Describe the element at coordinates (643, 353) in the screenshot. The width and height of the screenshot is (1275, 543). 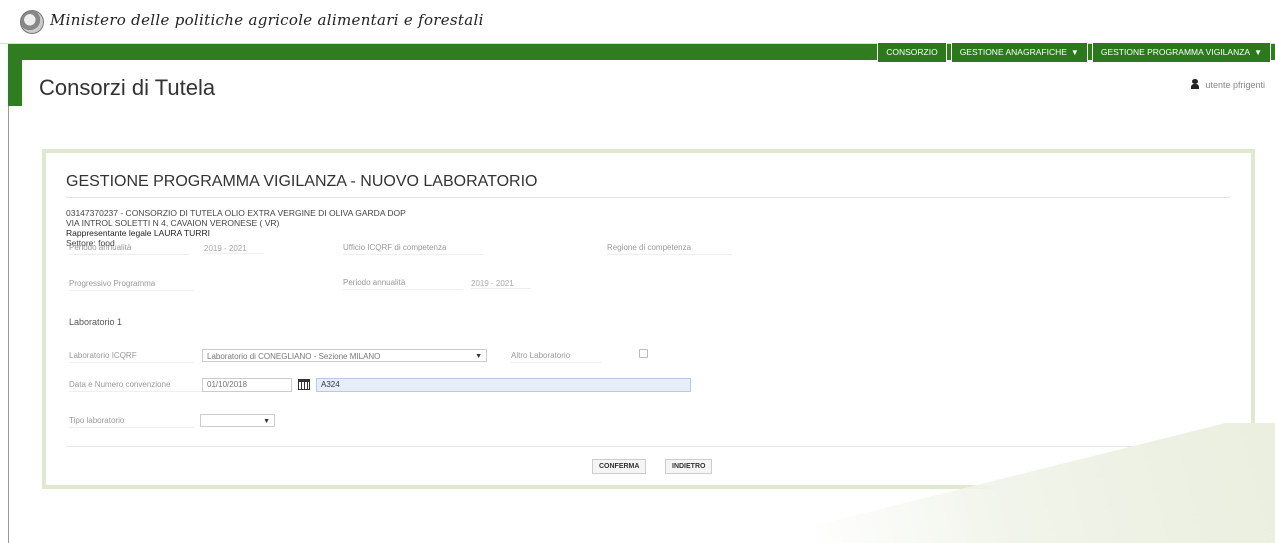
I see `altro-lab-checkbox` at that location.